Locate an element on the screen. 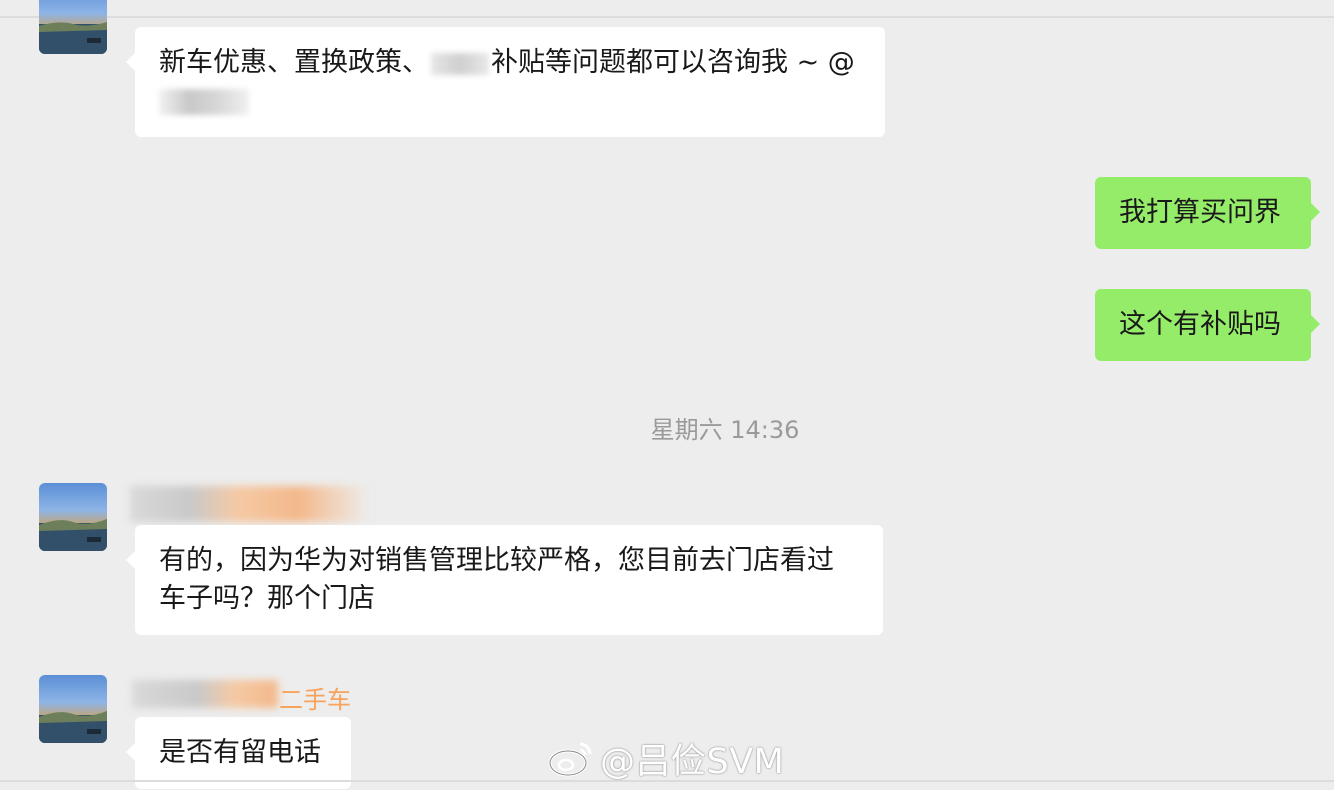 The width and height of the screenshot is (1334, 790). top-divider is located at coordinates (667, 17).